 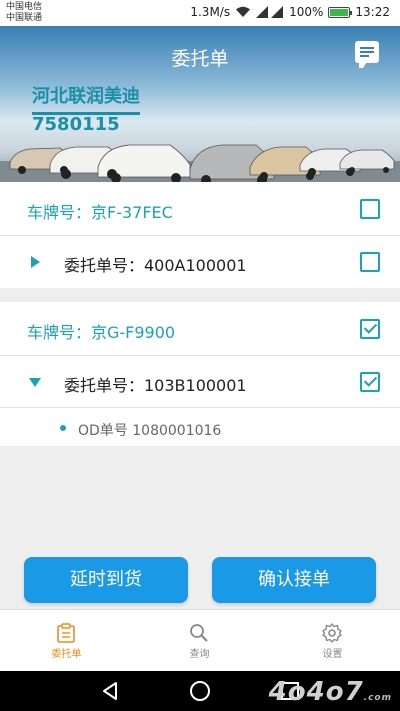 What do you see at coordinates (106, 580) in the screenshot?
I see `delay-arrival-button: 延时到货` at bounding box center [106, 580].